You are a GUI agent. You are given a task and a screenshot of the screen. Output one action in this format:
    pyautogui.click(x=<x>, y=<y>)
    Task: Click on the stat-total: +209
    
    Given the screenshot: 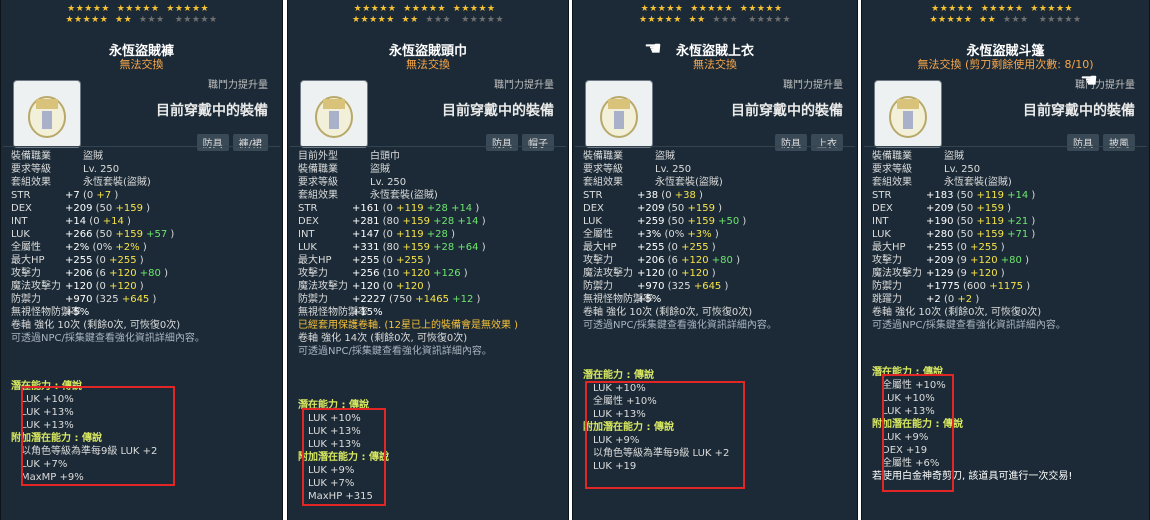 What is the action you would take?
    pyautogui.click(x=940, y=260)
    